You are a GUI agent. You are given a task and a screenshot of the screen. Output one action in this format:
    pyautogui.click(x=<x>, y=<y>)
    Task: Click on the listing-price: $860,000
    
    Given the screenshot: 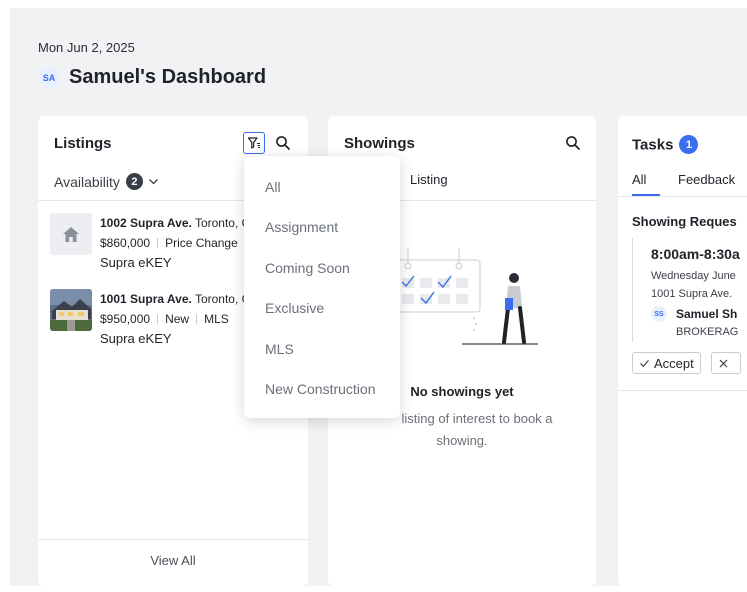 What is the action you would take?
    pyautogui.click(x=125, y=243)
    